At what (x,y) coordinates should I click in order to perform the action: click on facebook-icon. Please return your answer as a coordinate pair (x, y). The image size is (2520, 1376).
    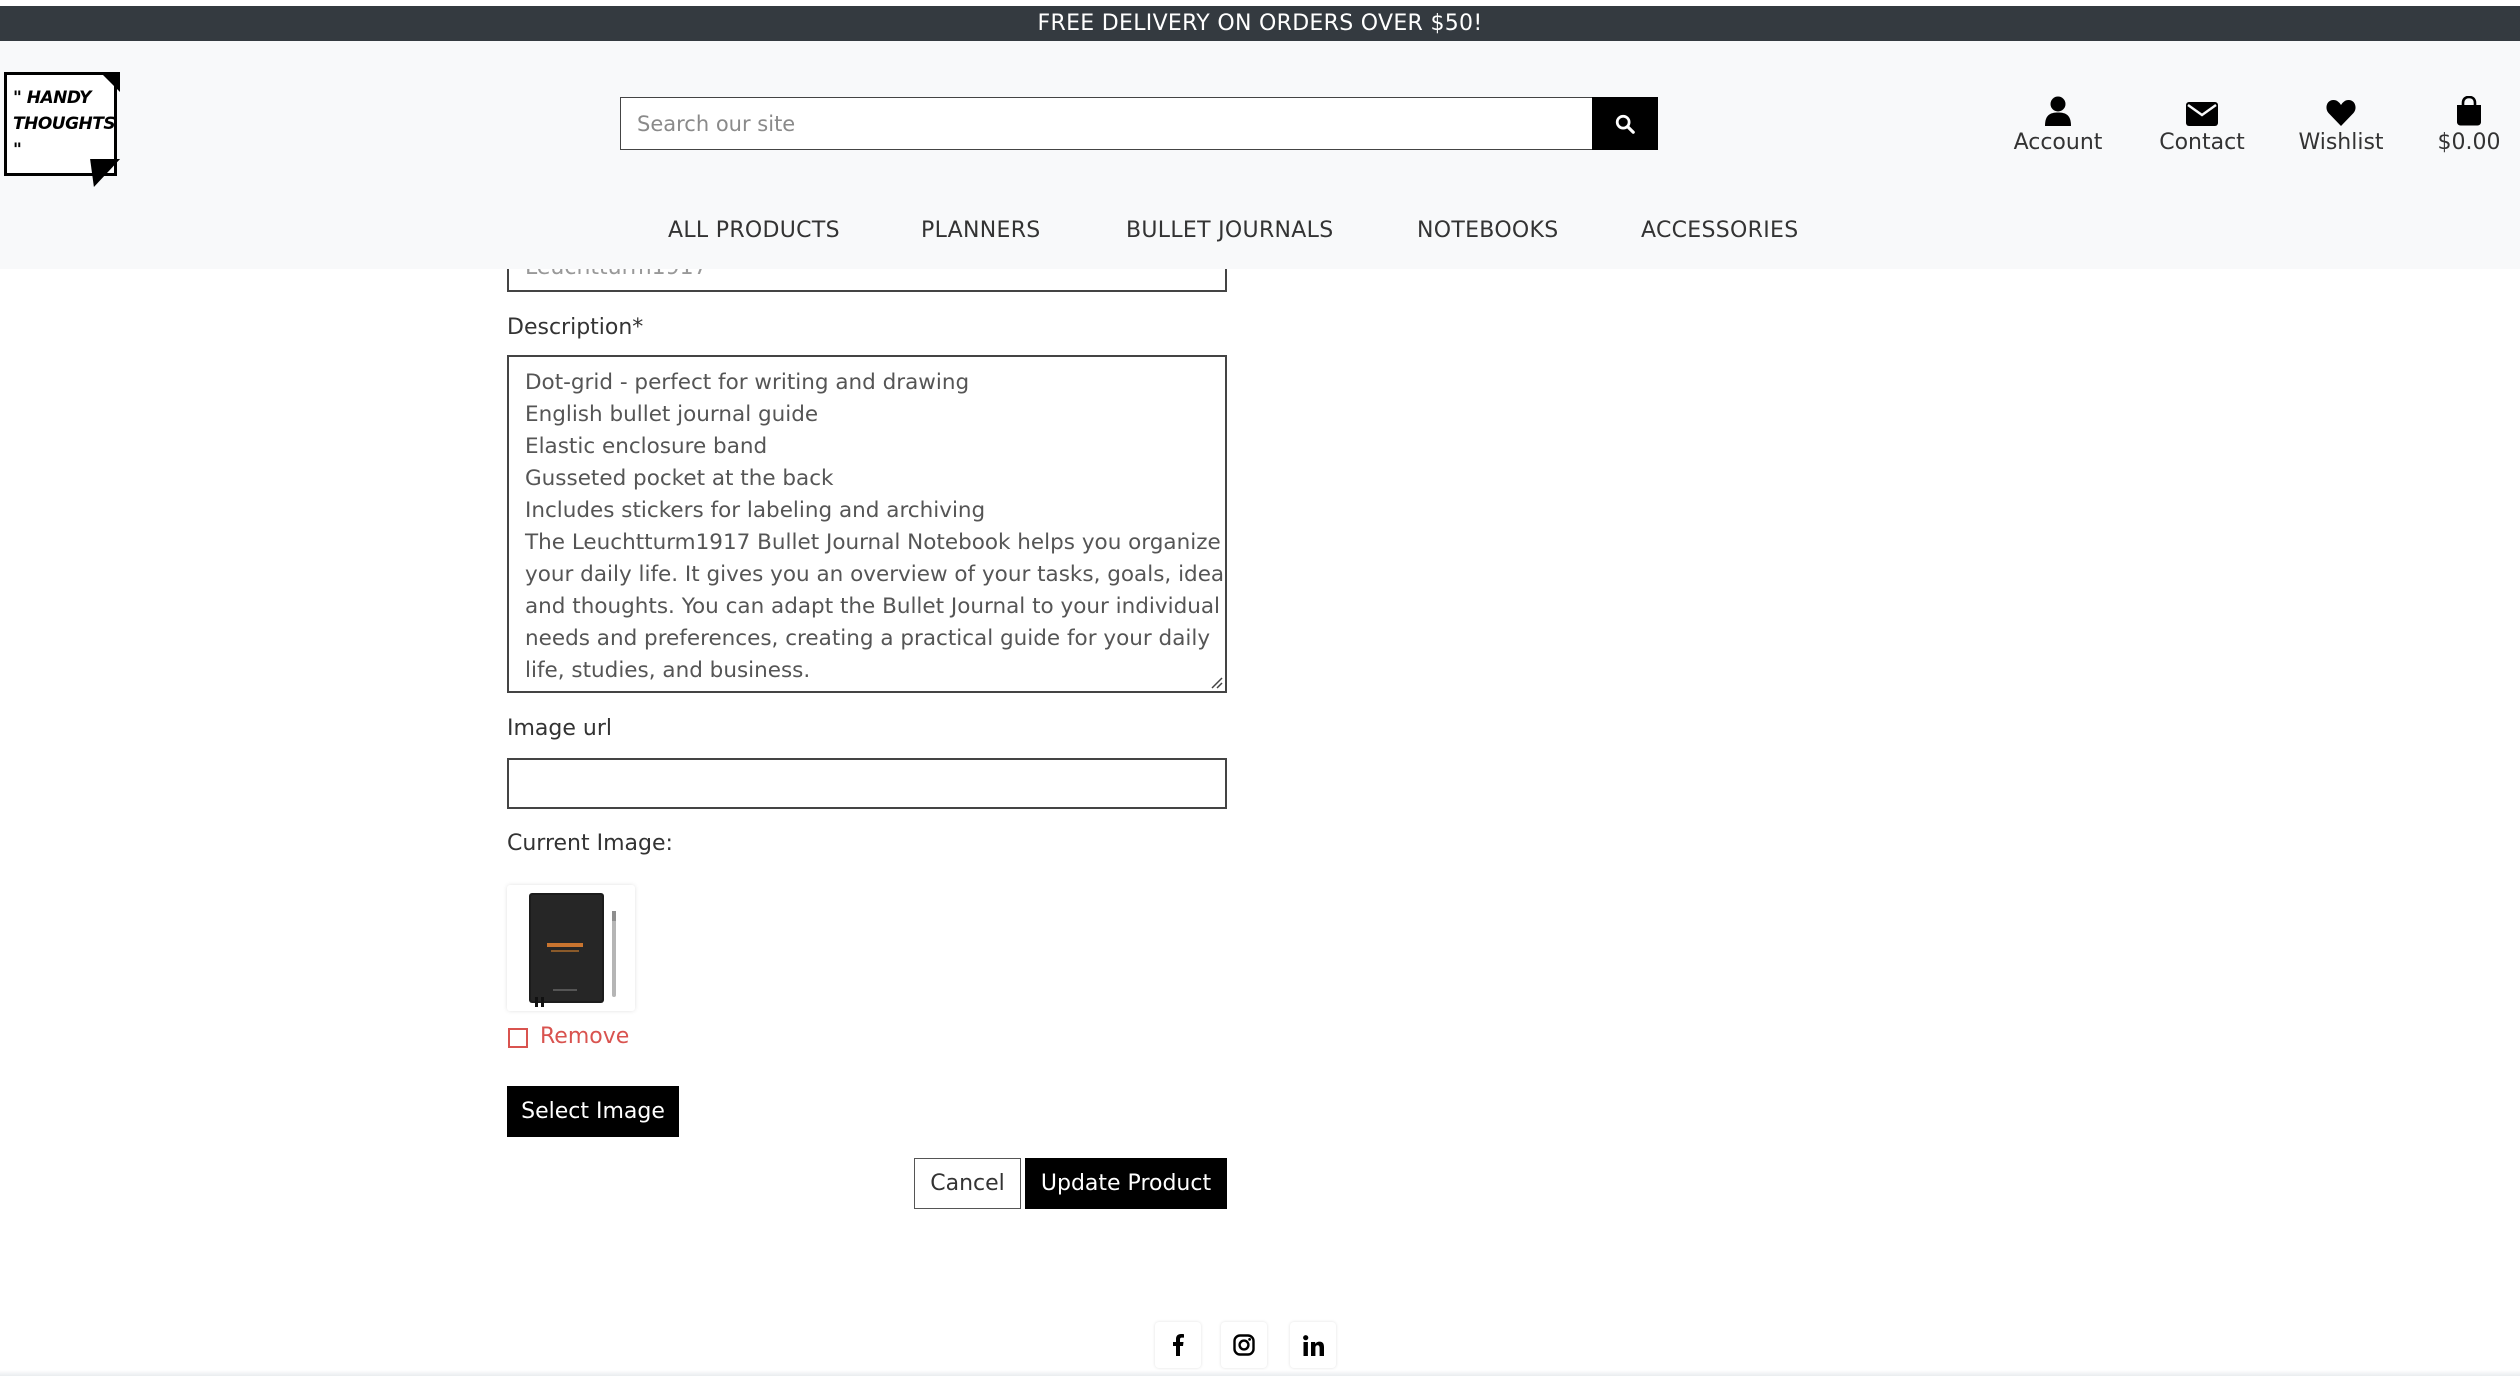
    Looking at the image, I should click on (1178, 1345).